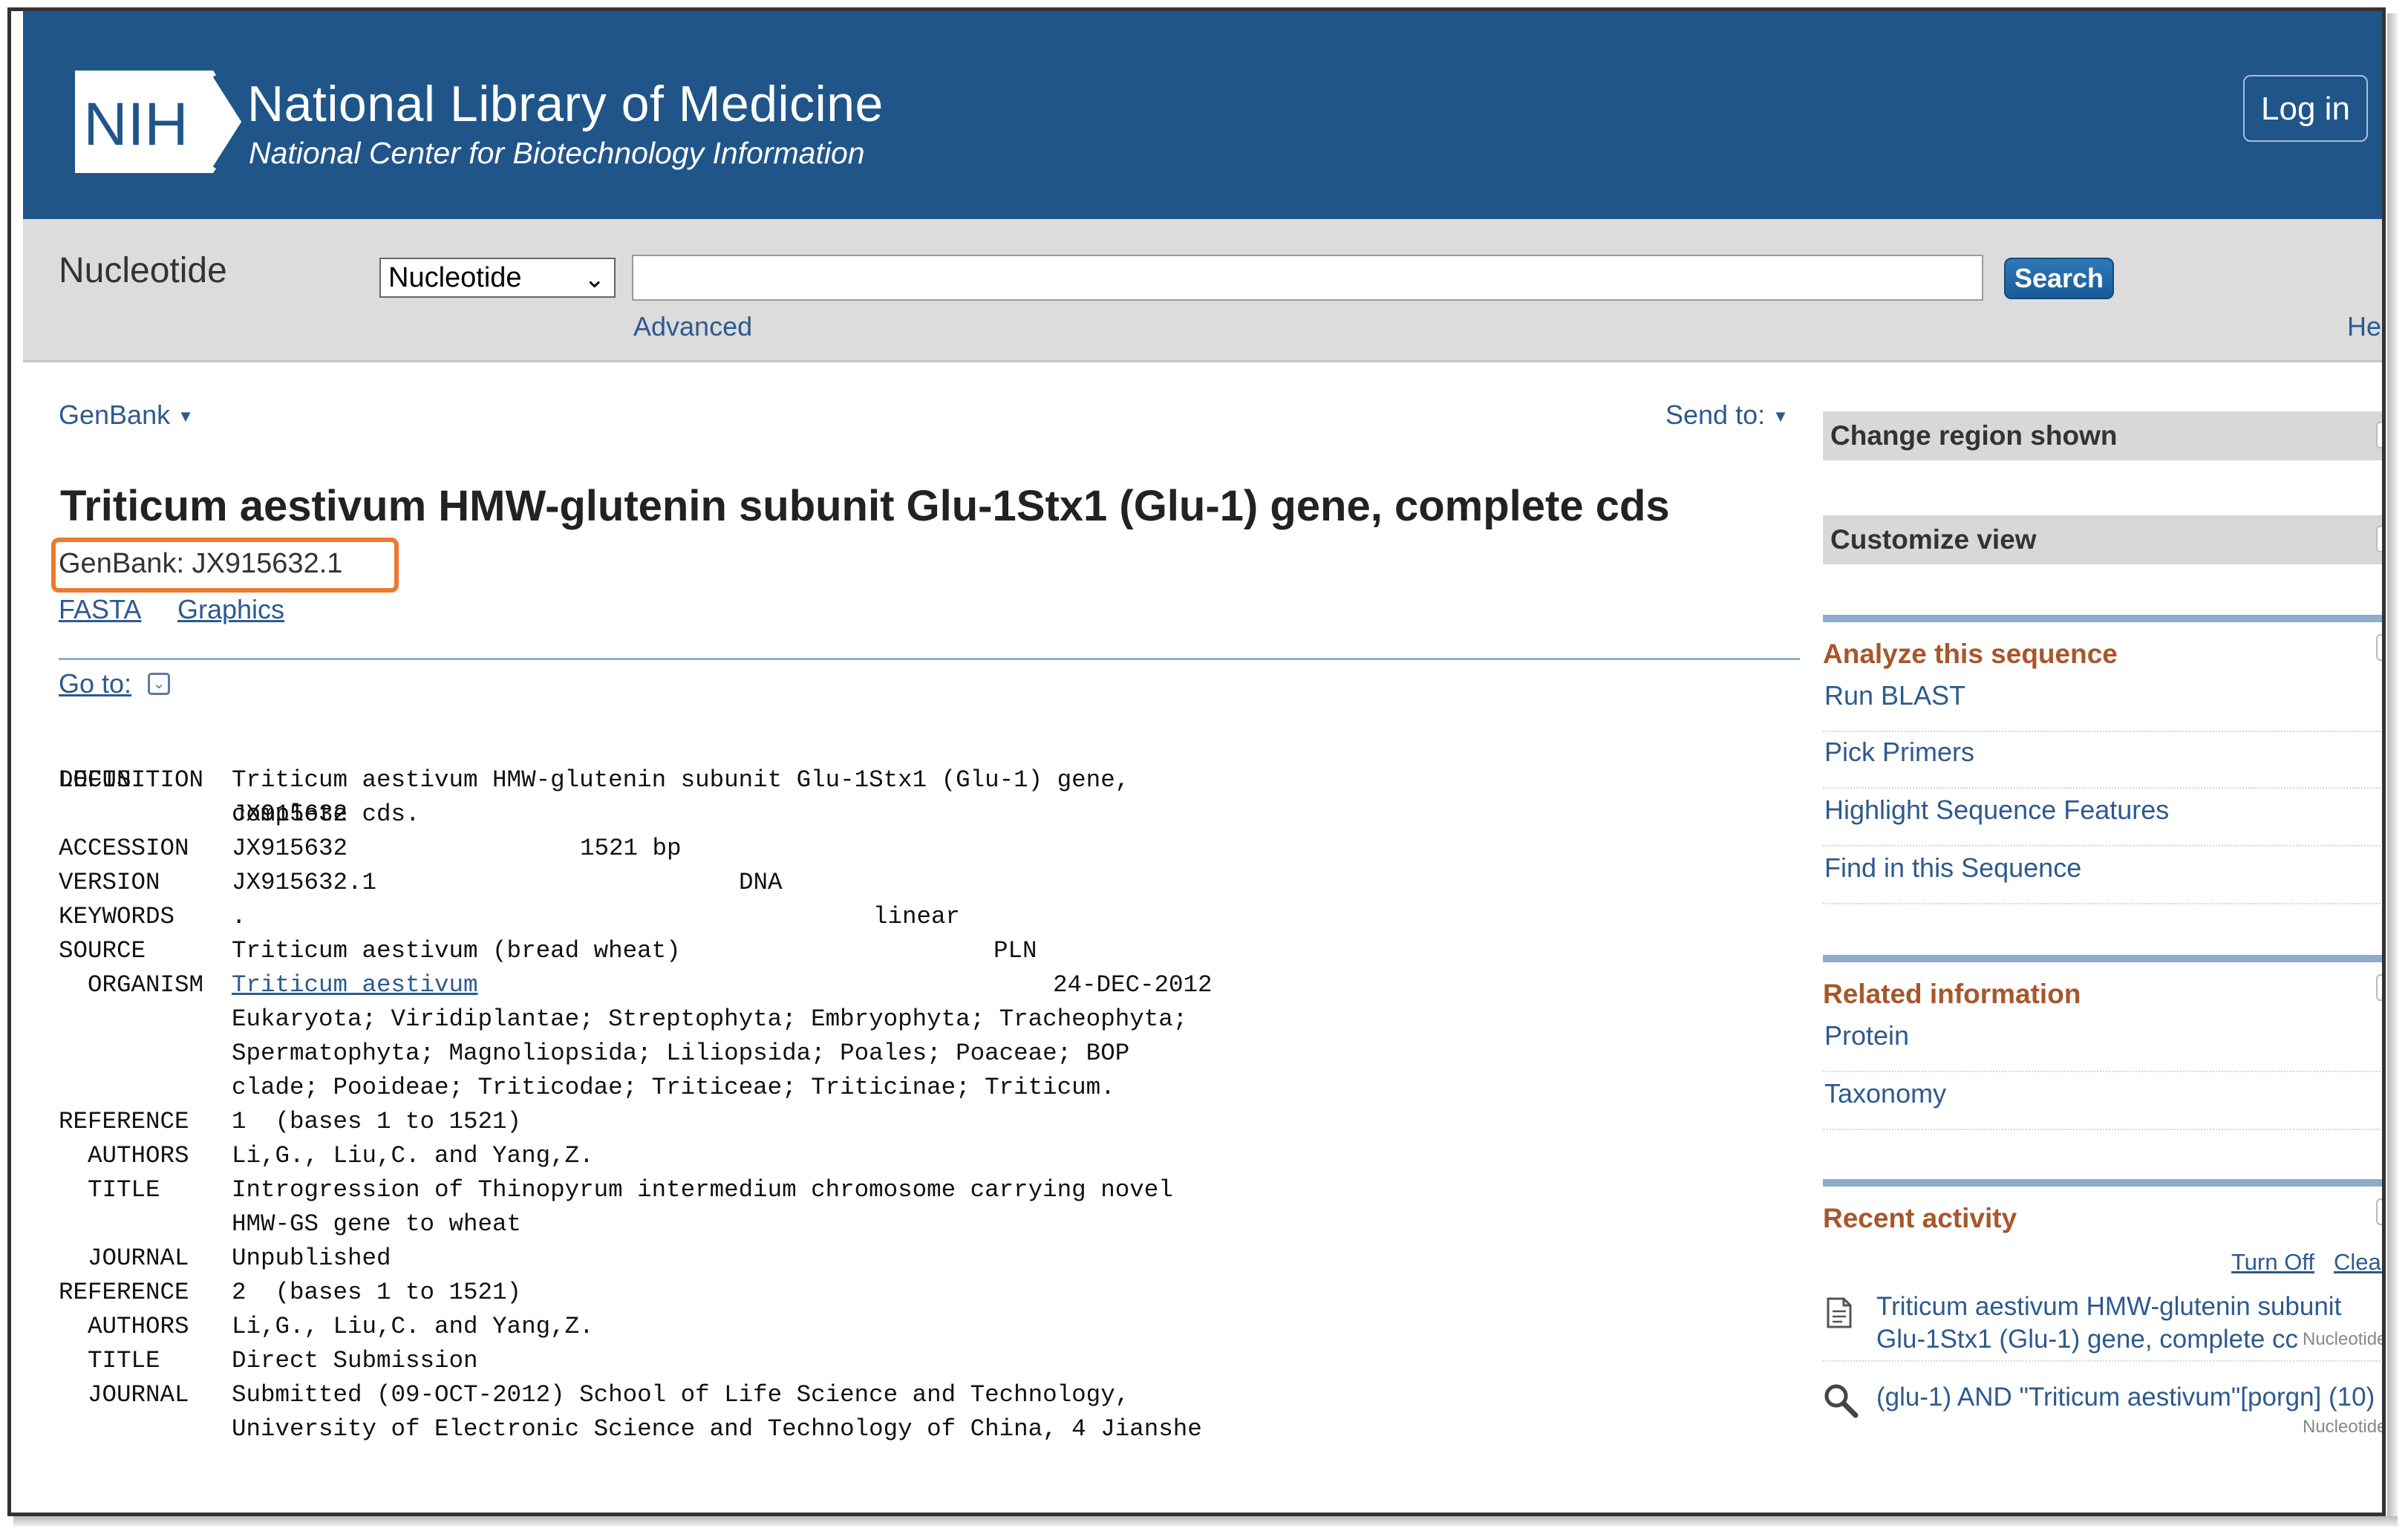  What do you see at coordinates (929, 659) in the screenshot?
I see `section-divider` at bounding box center [929, 659].